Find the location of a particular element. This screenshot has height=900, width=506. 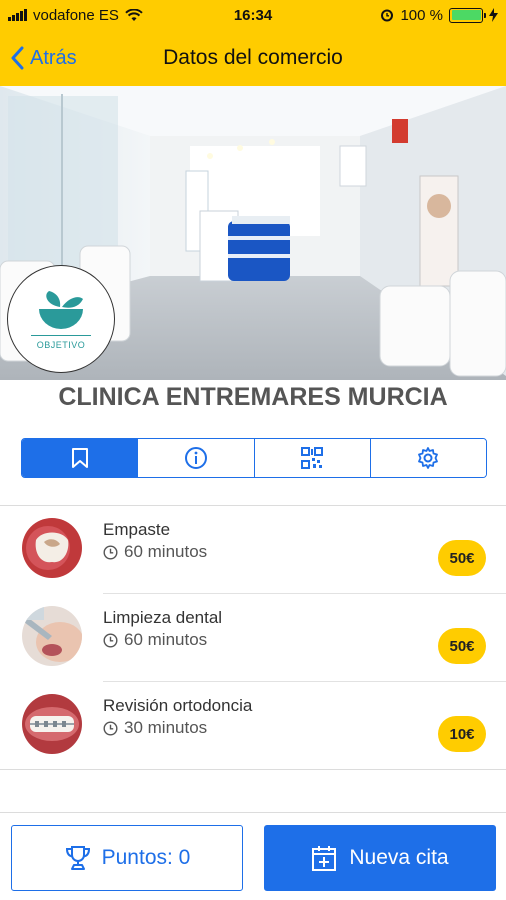

tab-info is located at coordinates (196, 458).